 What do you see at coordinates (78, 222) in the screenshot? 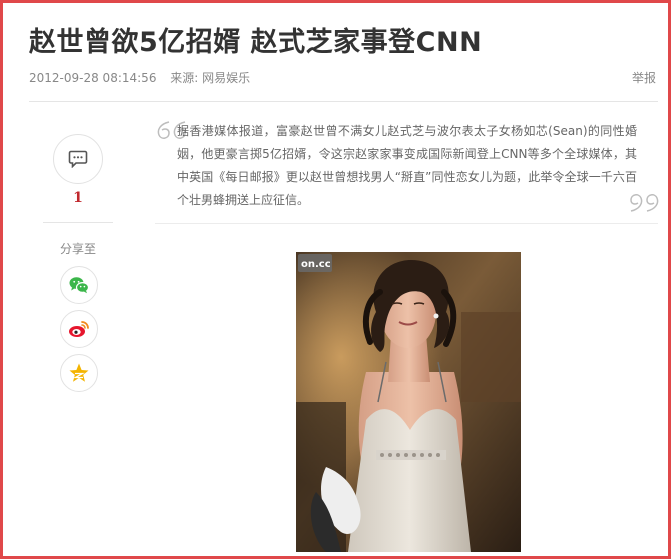
I see `sidebar-divider` at bounding box center [78, 222].